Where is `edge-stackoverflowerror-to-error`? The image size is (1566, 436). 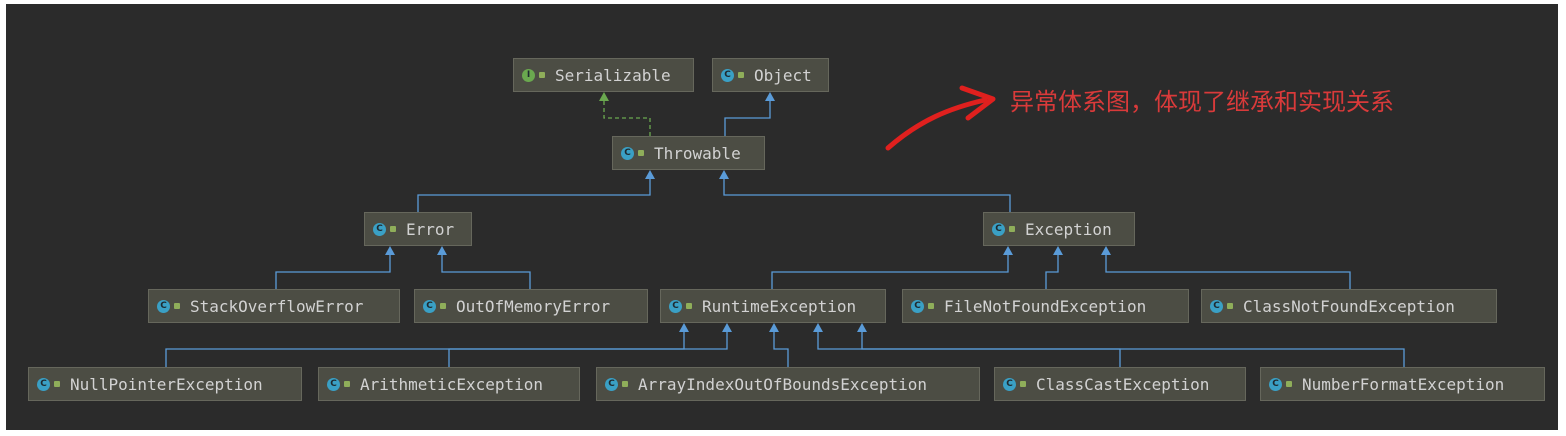
edge-stackoverflowerror-to-error is located at coordinates (335, 267).